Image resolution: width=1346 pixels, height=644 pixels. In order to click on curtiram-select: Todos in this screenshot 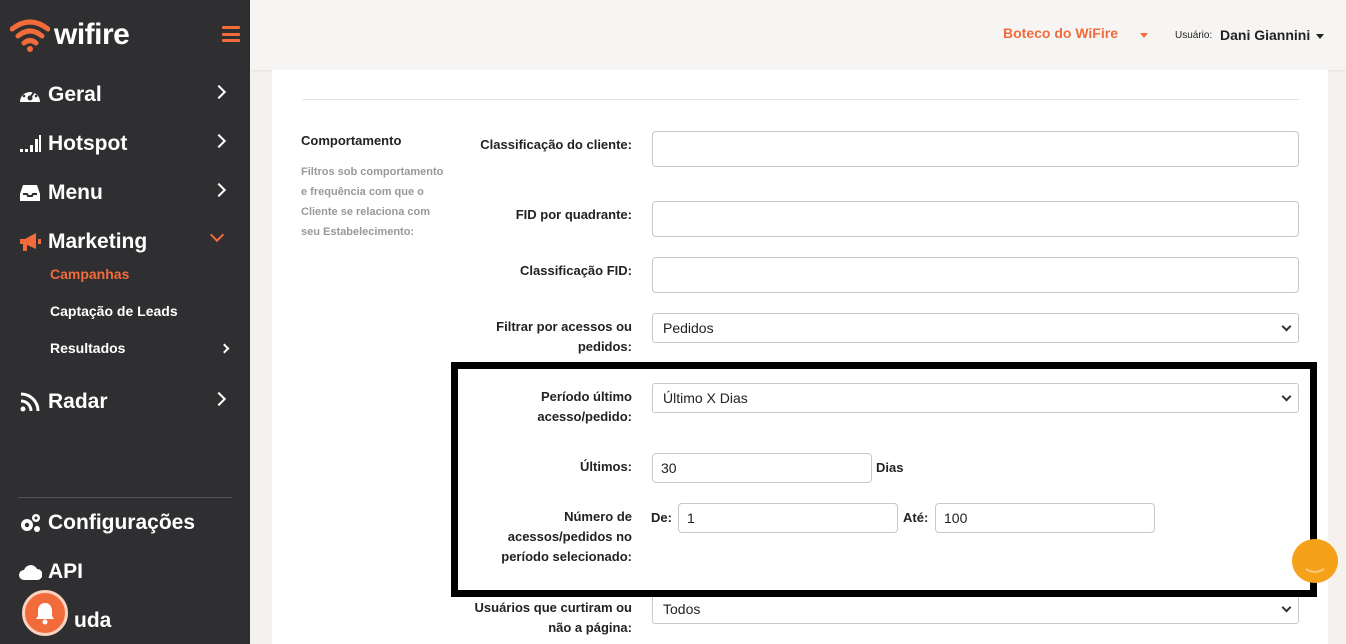, I will do `click(975, 609)`.